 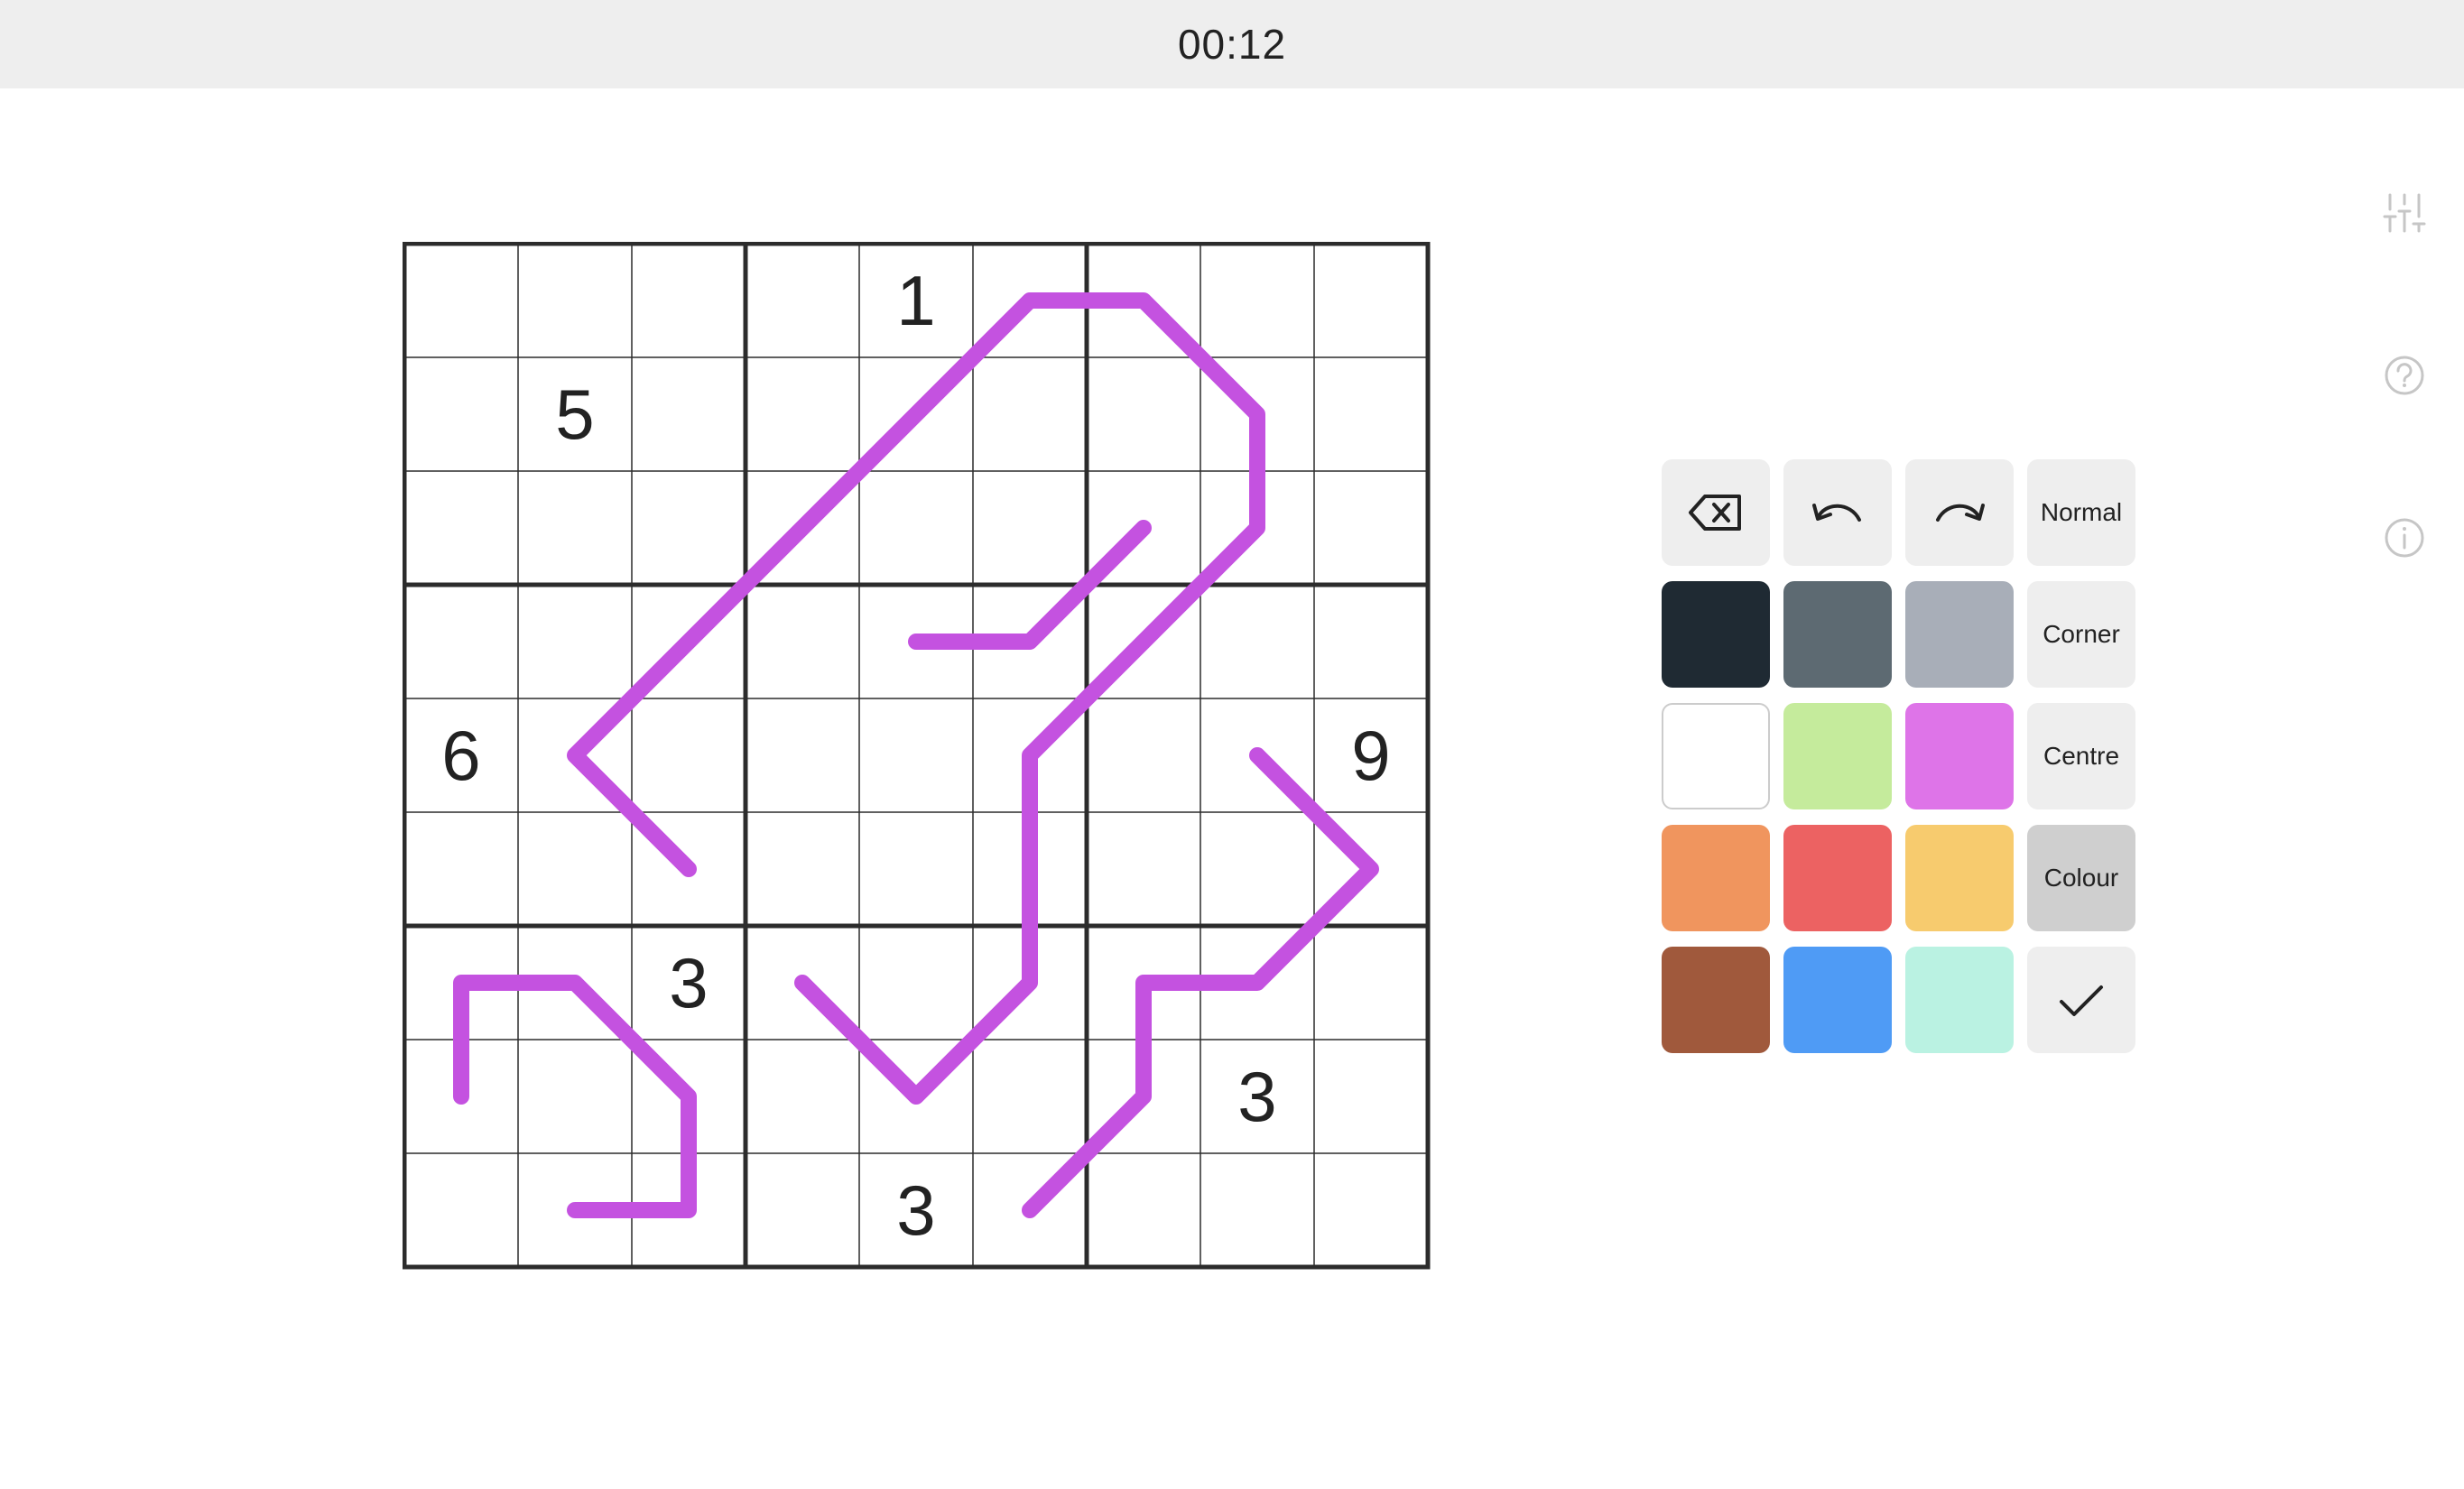 I want to click on corner-mode-button: Corner, so click(x=2081, y=634).